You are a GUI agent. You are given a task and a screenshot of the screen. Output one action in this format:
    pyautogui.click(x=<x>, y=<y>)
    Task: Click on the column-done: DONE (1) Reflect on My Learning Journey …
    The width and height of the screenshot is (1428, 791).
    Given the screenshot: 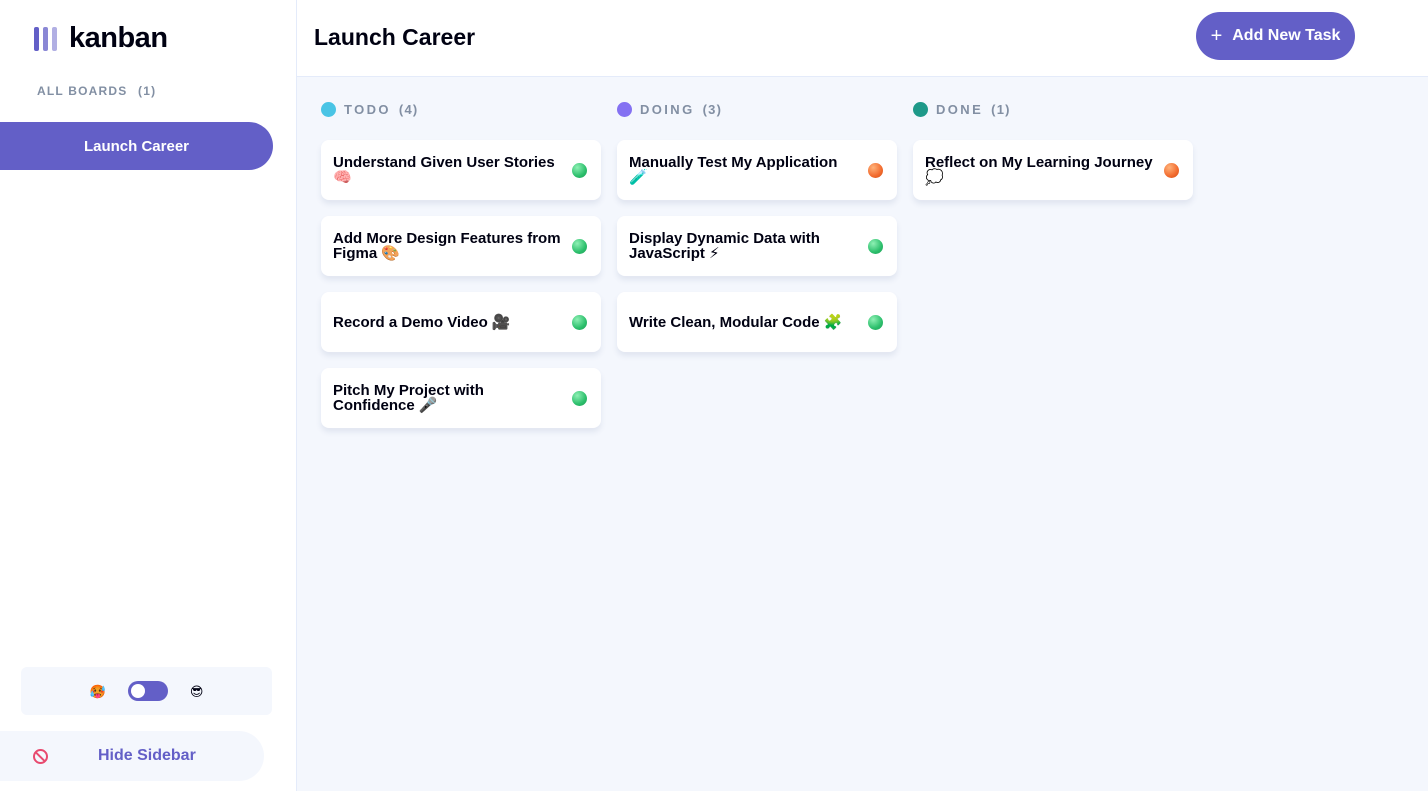 What is the action you would take?
    pyautogui.click(x=1053, y=158)
    